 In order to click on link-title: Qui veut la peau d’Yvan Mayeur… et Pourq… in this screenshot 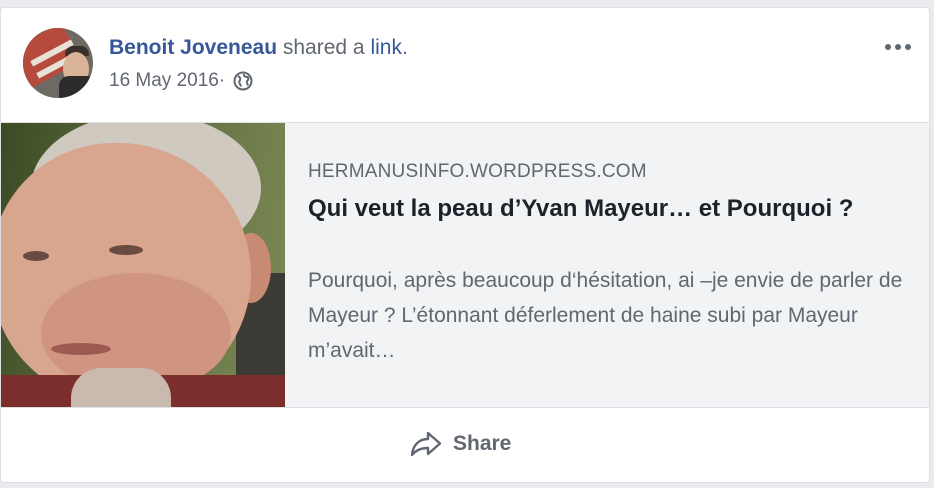, I will do `click(603, 208)`.